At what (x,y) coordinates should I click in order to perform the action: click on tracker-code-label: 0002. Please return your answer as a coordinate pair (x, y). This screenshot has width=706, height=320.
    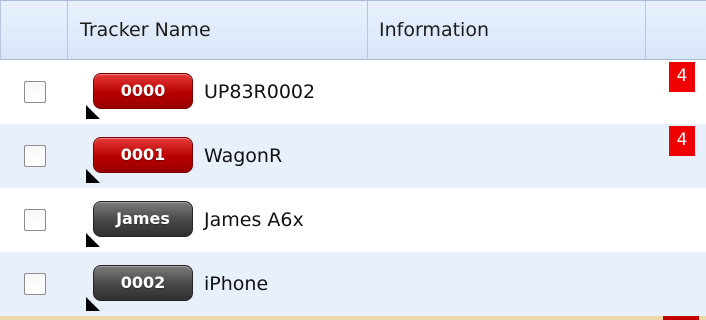
    Looking at the image, I should click on (143, 283).